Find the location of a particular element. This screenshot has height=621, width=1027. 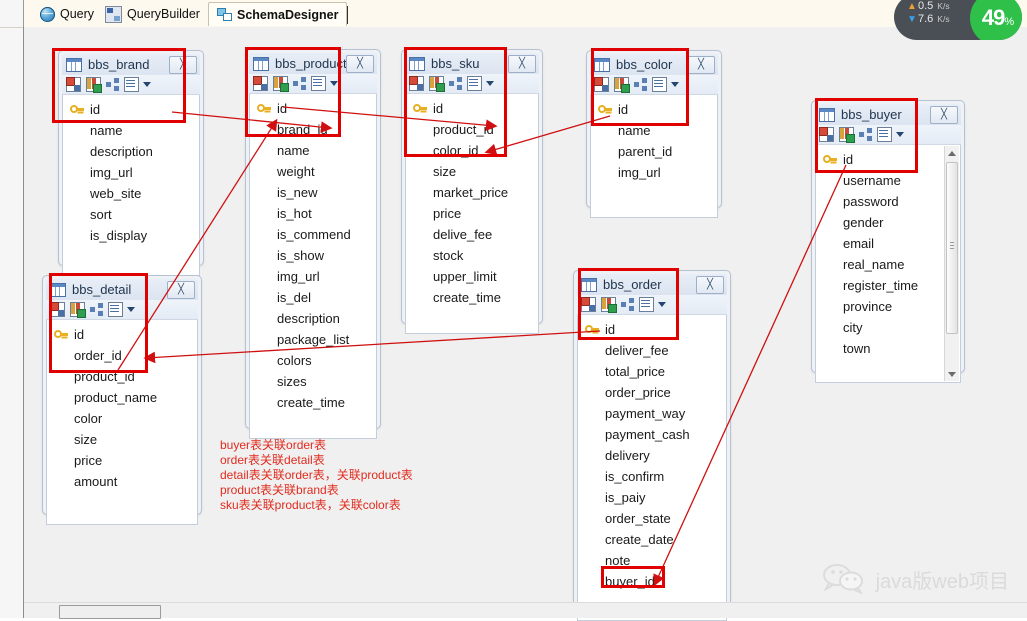

column-row: email is located at coordinates (888, 243).